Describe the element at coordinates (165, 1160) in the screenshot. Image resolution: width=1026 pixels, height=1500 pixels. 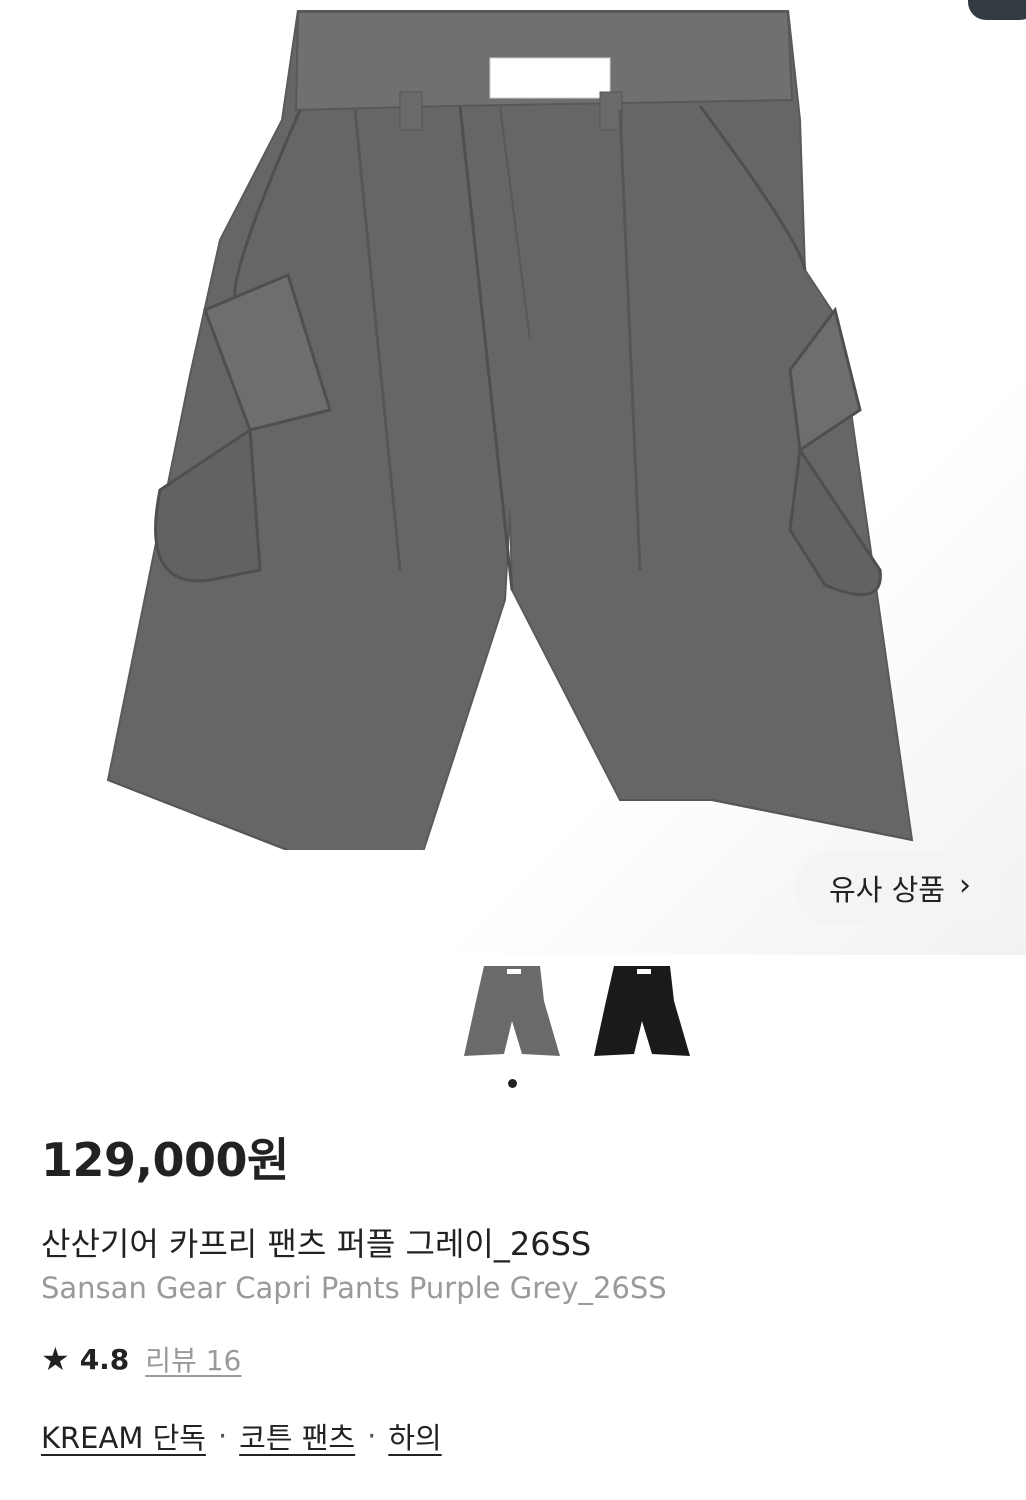
I see `product-price: 129,000원` at that location.